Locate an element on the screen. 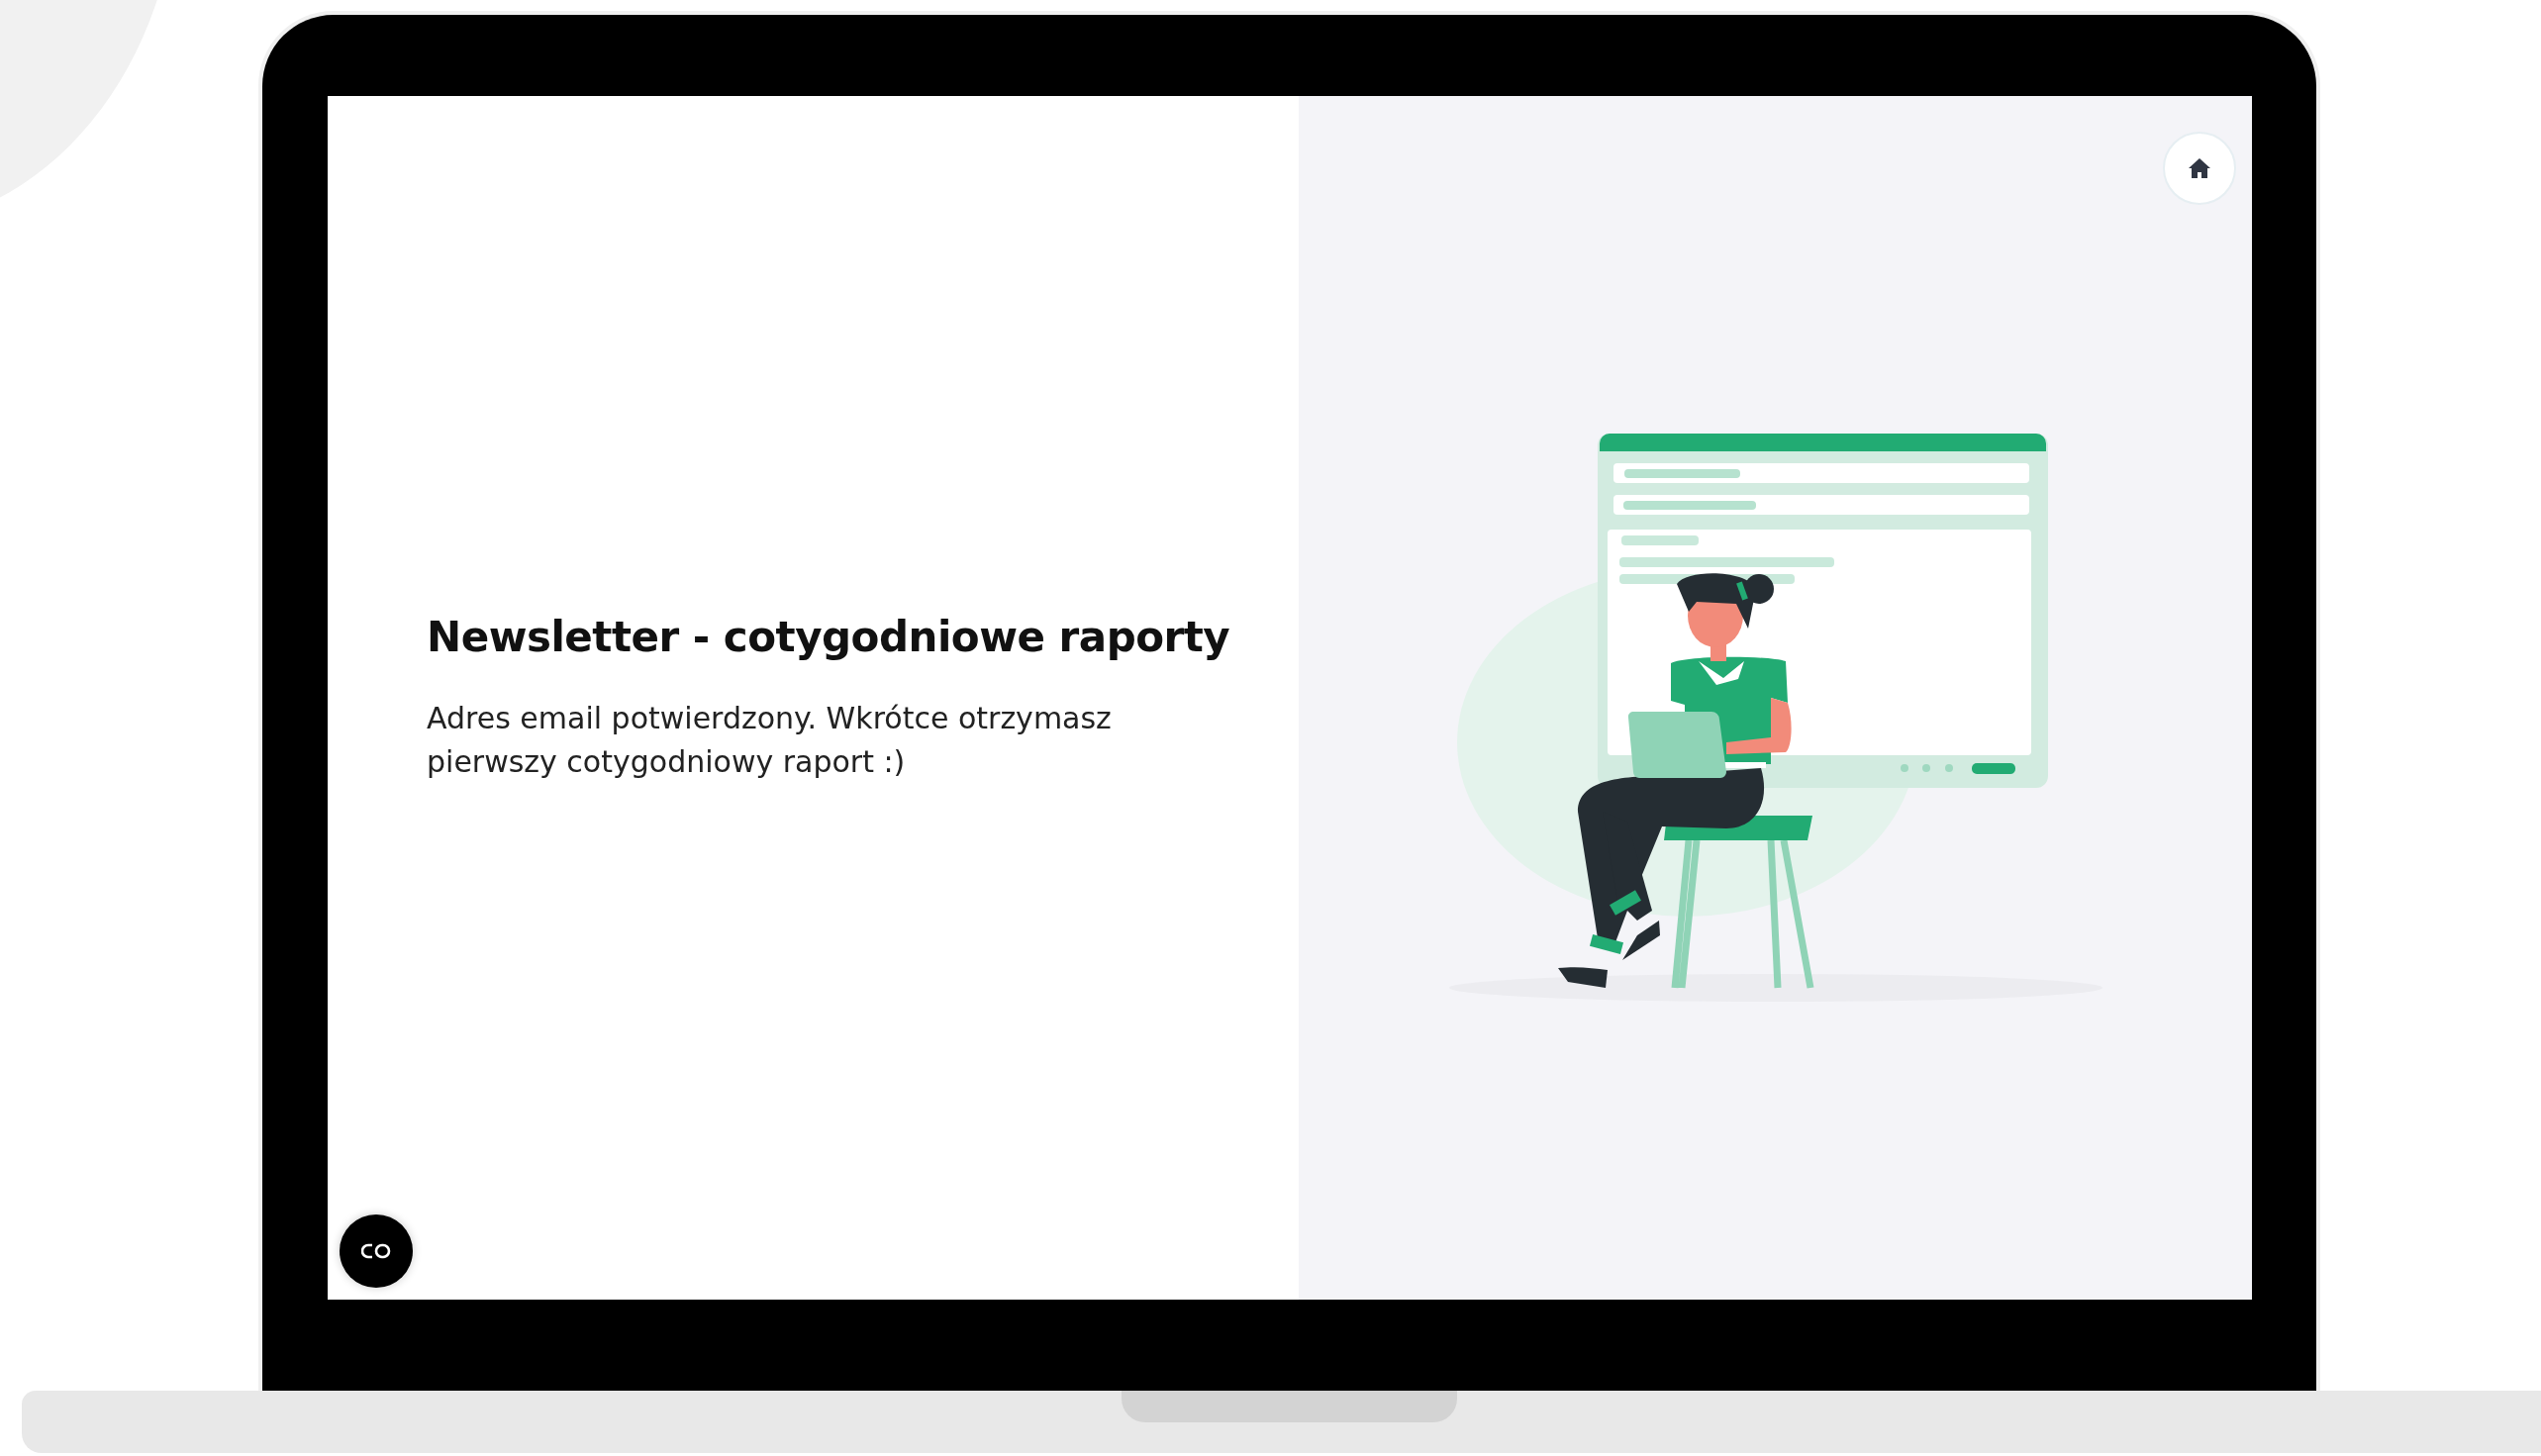  confirmation-message: Adres email potwierdzony. Wkrótce otrzymasz pierwszy cotygodniowy raport :) is located at coordinates (770, 740).